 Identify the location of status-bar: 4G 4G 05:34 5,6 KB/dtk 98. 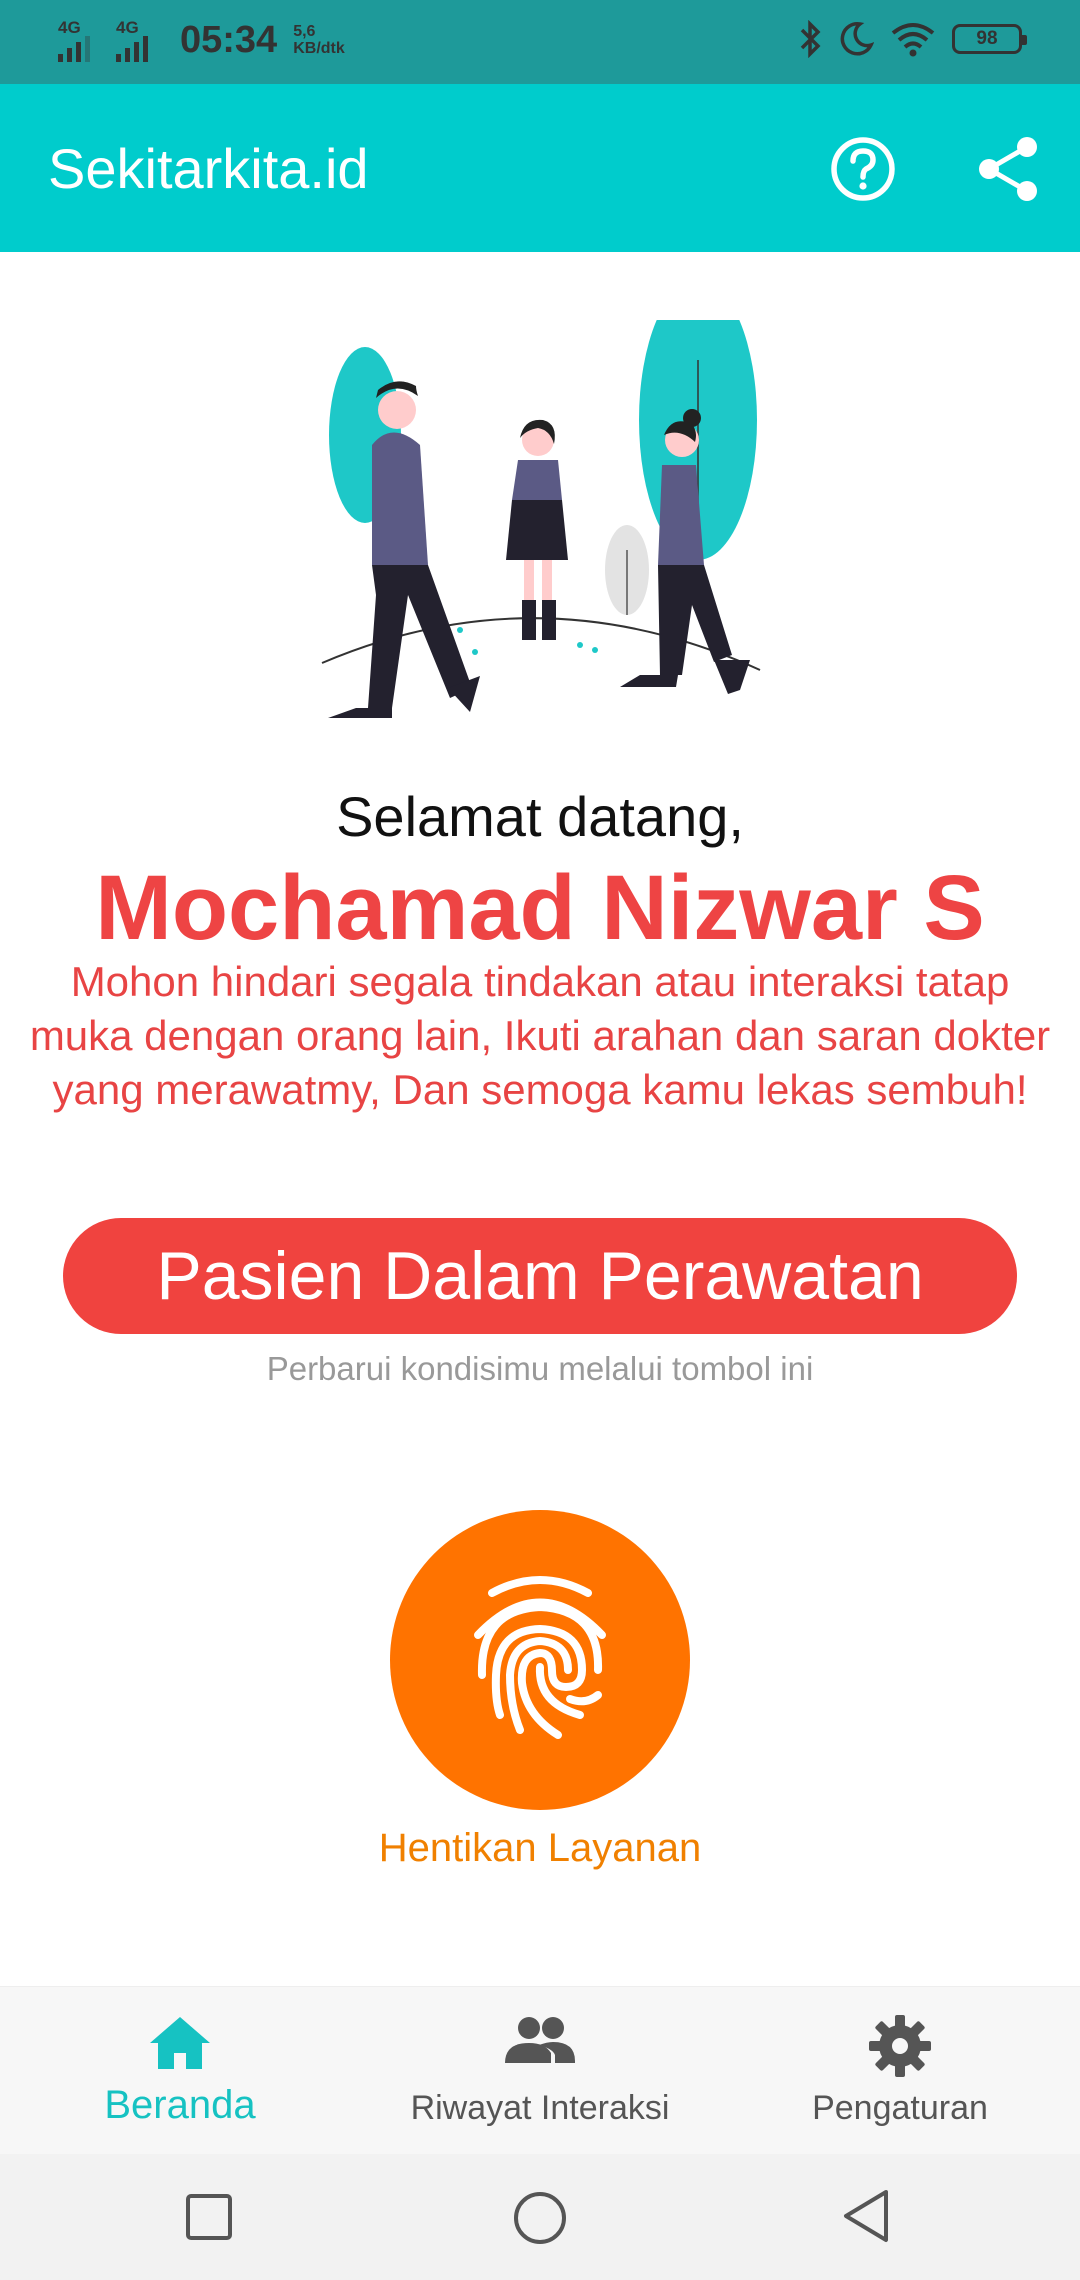
(540, 42).